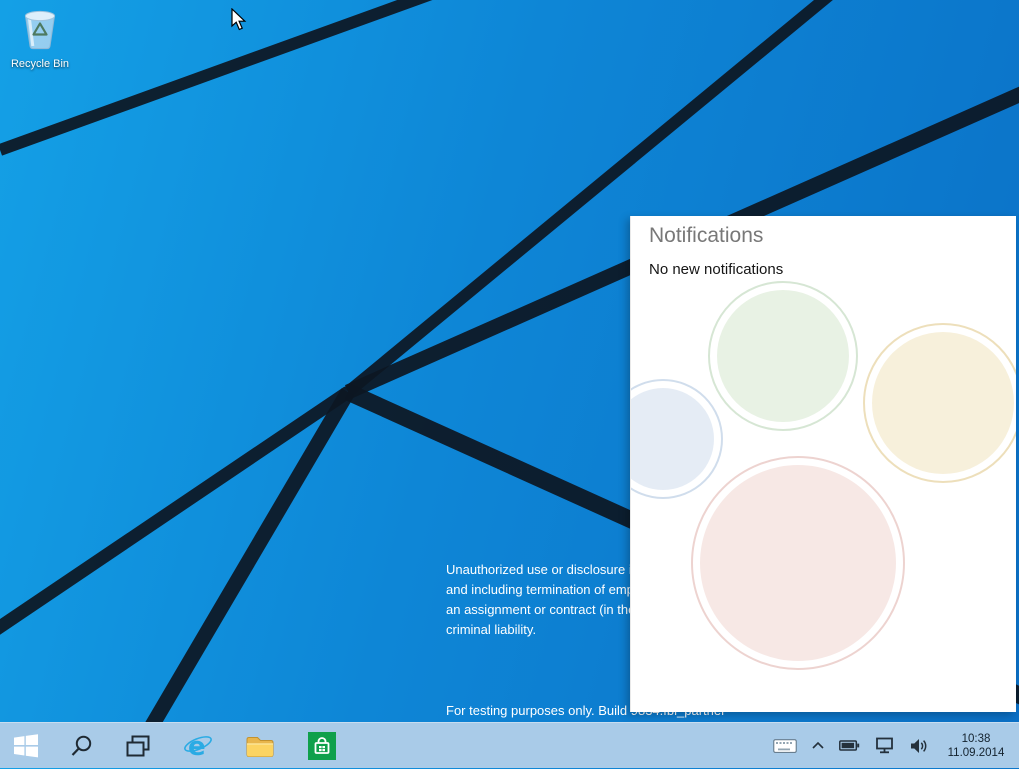 The image size is (1019, 769). I want to click on system-tray: 10:38 11.09.2014, so click(891, 746).